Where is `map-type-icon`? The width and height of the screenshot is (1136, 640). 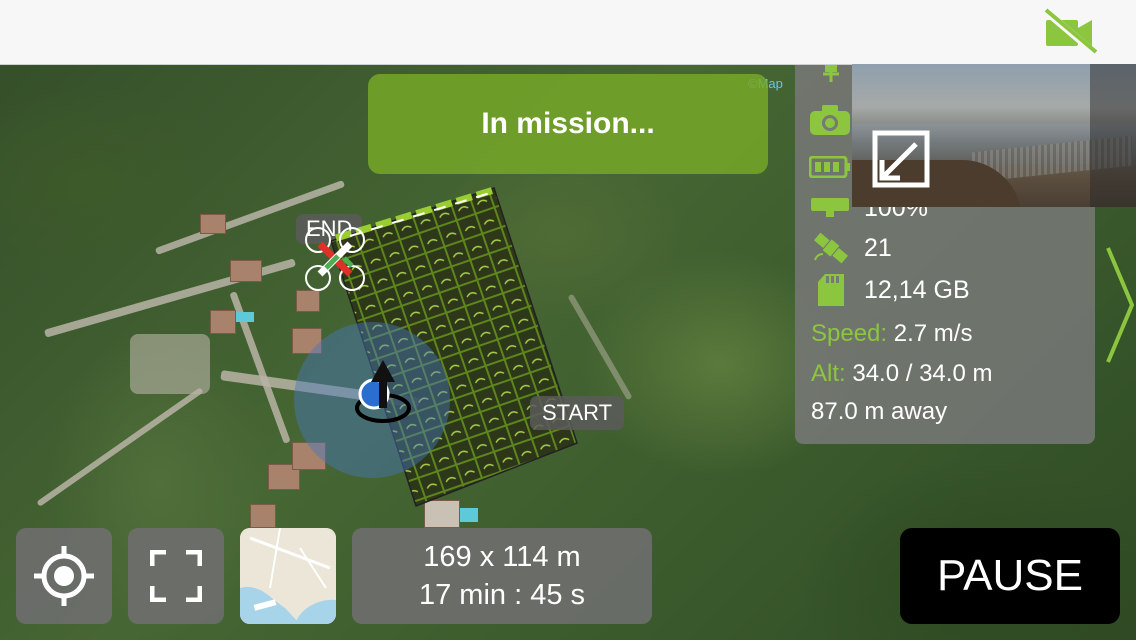
map-type-icon is located at coordinates (288, 576).